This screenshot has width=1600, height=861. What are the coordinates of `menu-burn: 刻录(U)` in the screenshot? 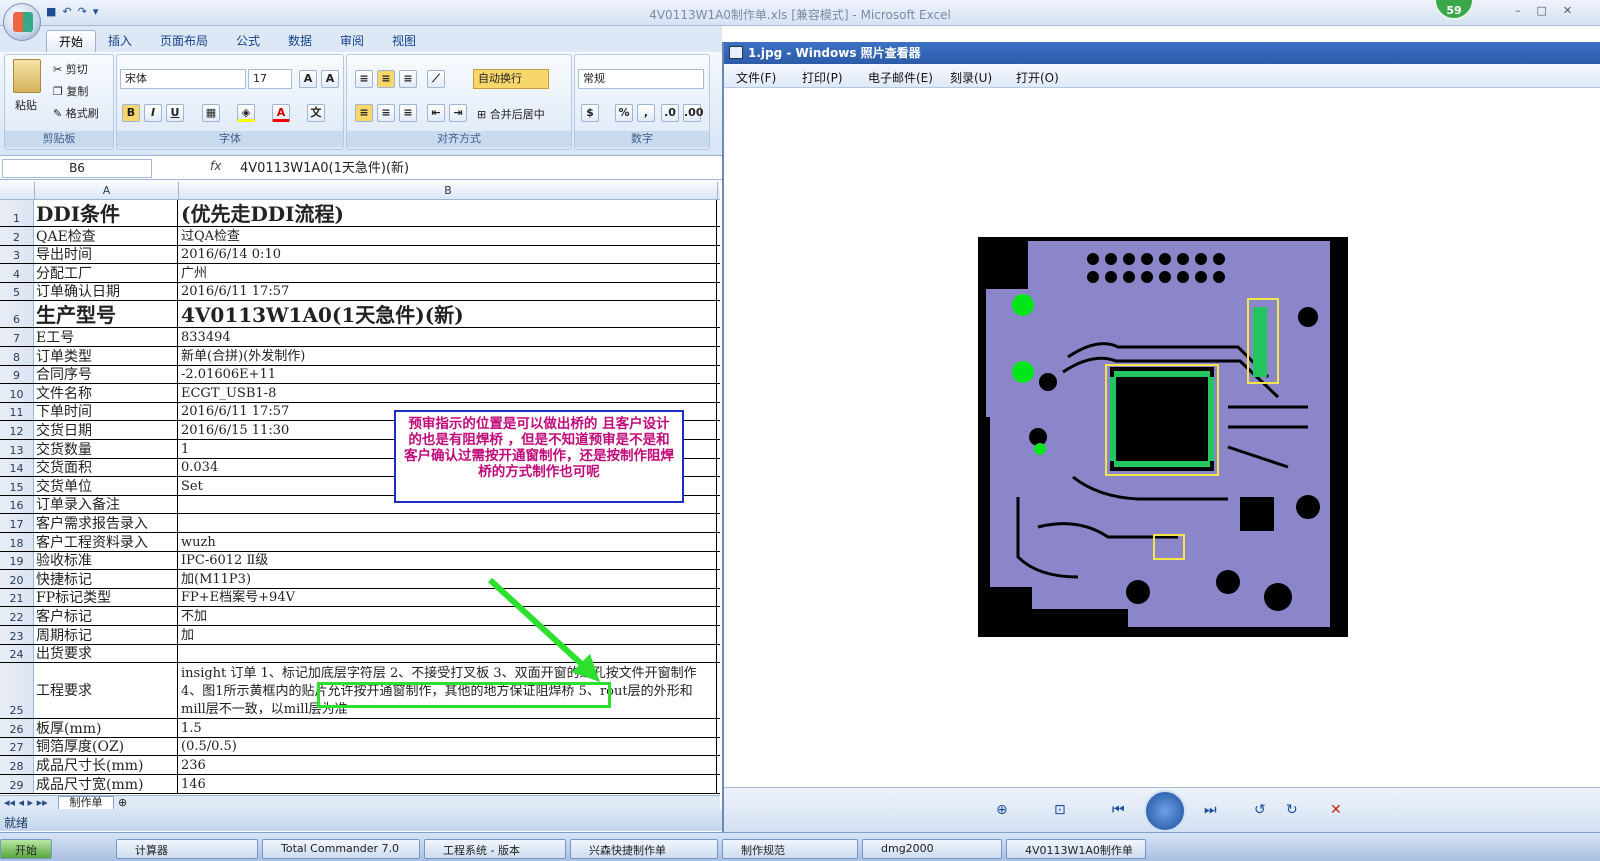 It's located at (971, 77).